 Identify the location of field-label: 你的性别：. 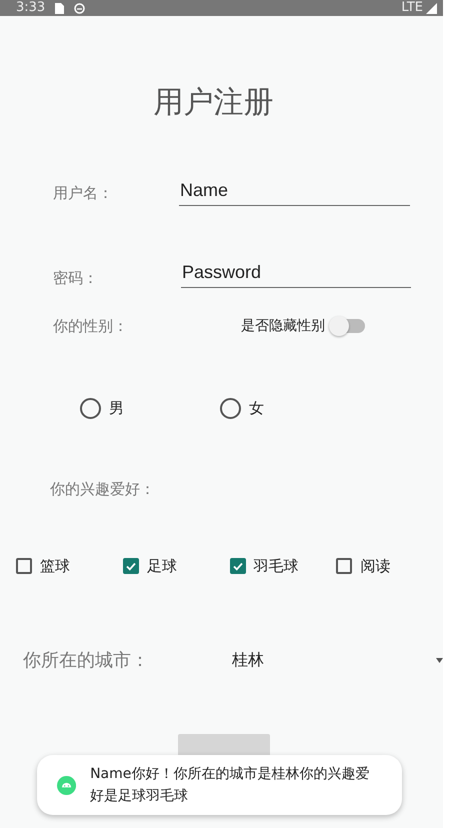
(90, 326).